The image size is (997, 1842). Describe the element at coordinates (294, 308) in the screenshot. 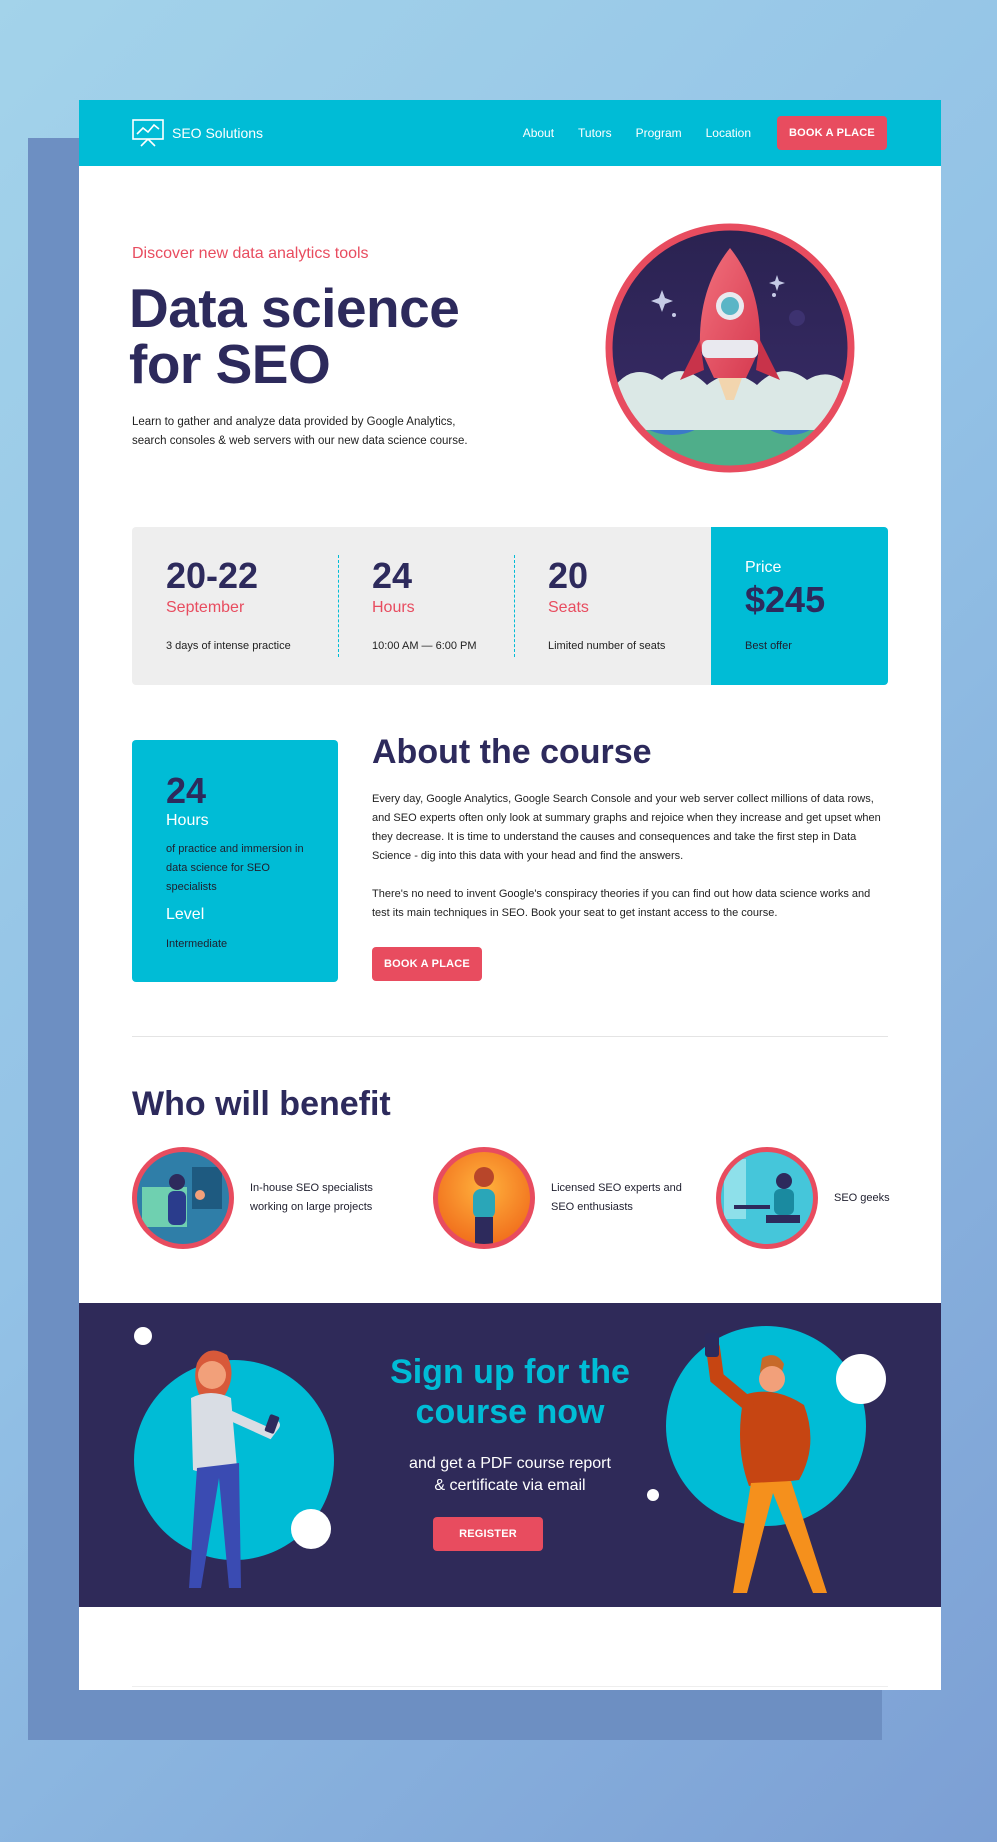

I see `hero-title-line1: Data science` at that location.